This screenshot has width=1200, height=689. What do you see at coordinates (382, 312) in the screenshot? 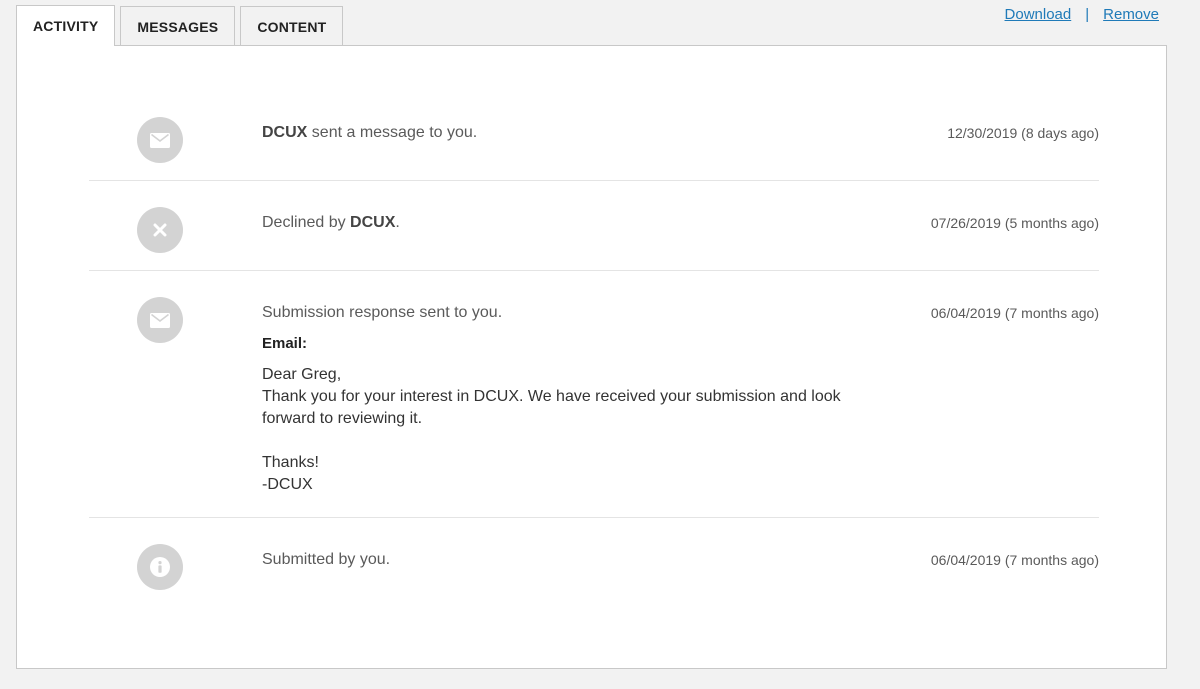
I see `entry-title: Submission response sent to you.` at bounding box center [382, 312].